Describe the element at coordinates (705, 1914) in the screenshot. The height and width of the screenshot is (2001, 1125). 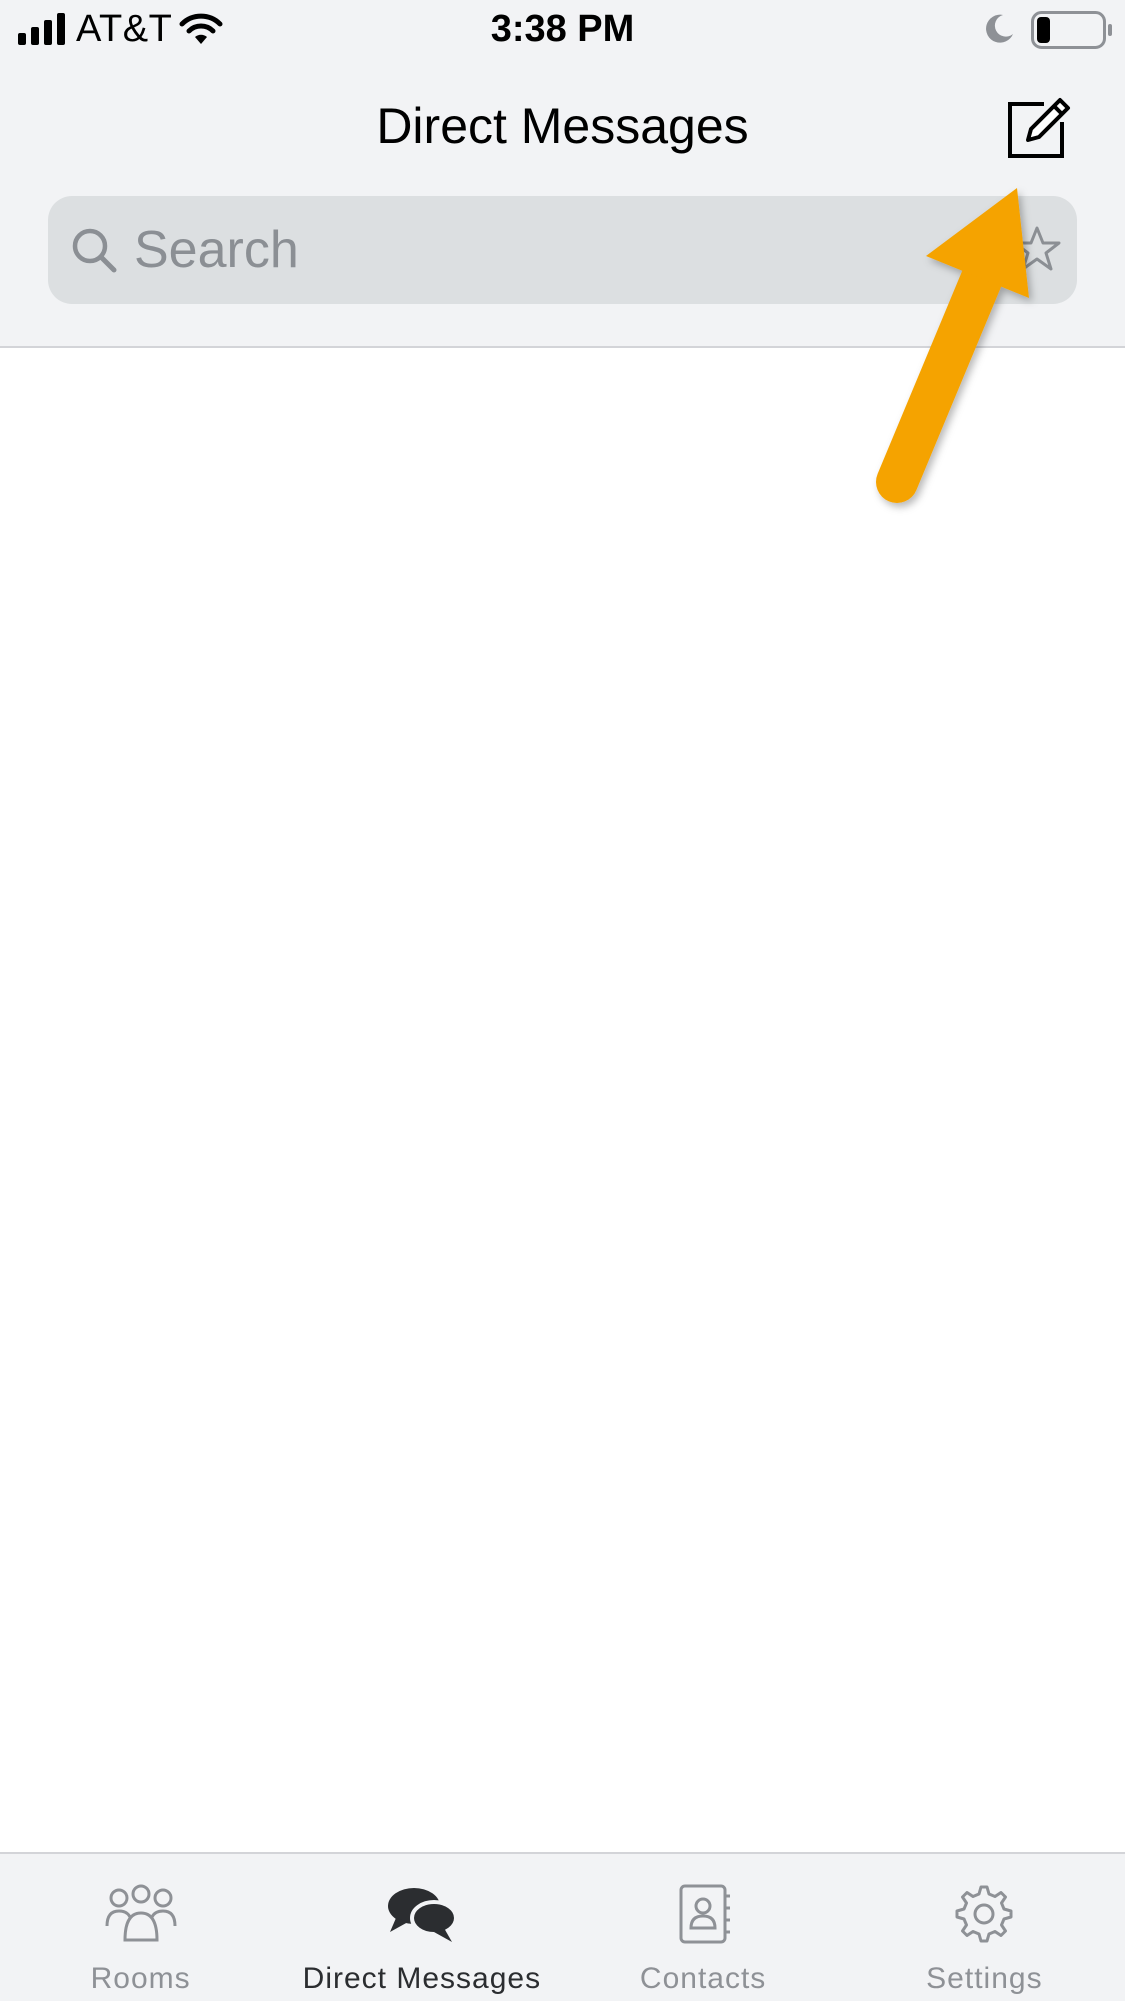
I see `contacts-icon` at that location.